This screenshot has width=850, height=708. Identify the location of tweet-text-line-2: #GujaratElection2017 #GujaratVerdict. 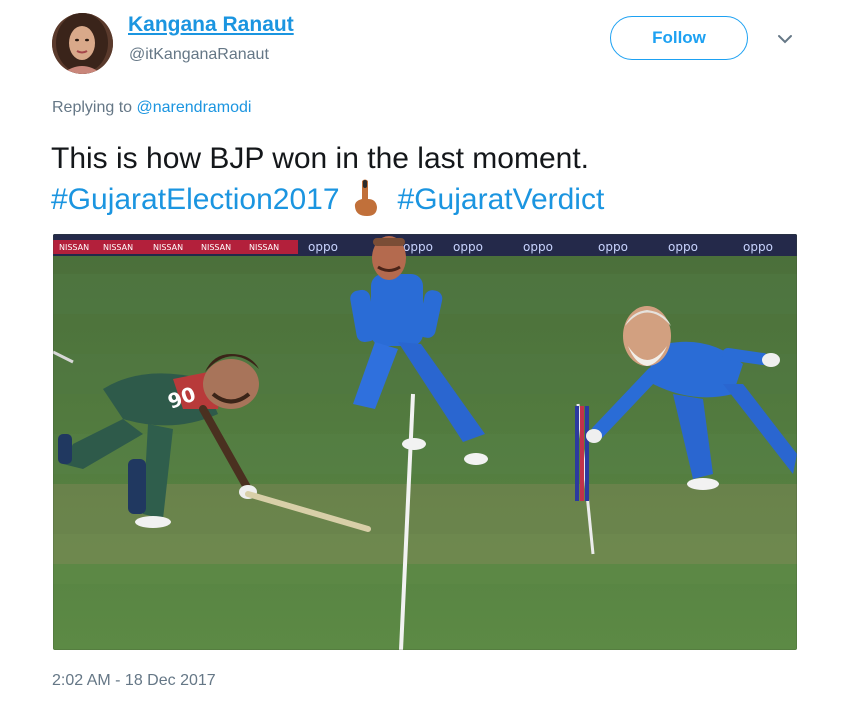
(431, 199).